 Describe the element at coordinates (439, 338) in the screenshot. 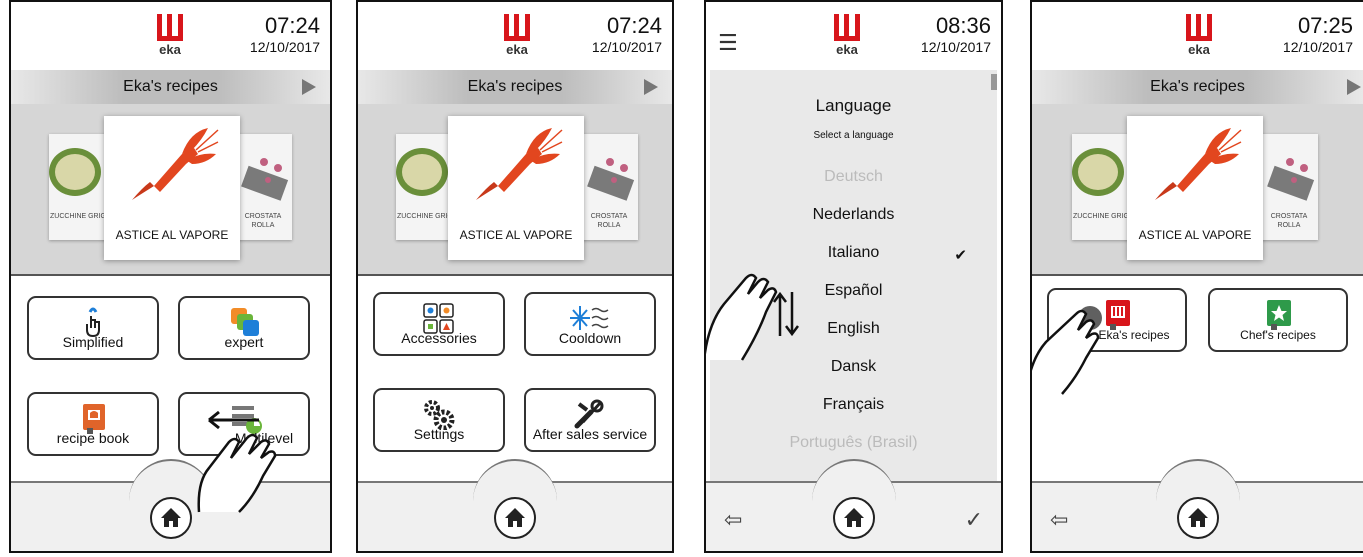

I see `button-label: Accessories` at that location.